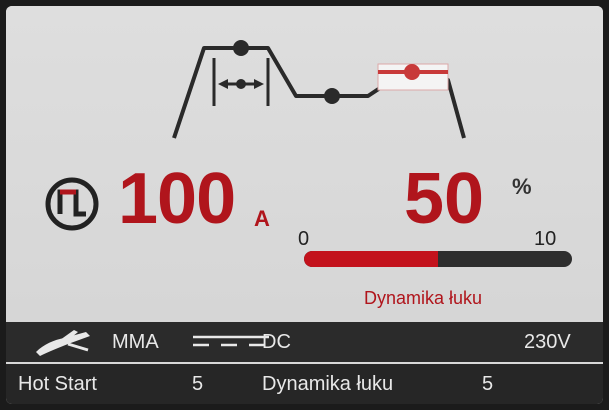 This screenshot has width=609, height=410. Describe the element at coordinates (332, 96) in the screenshot. I see `base-node` at that location.